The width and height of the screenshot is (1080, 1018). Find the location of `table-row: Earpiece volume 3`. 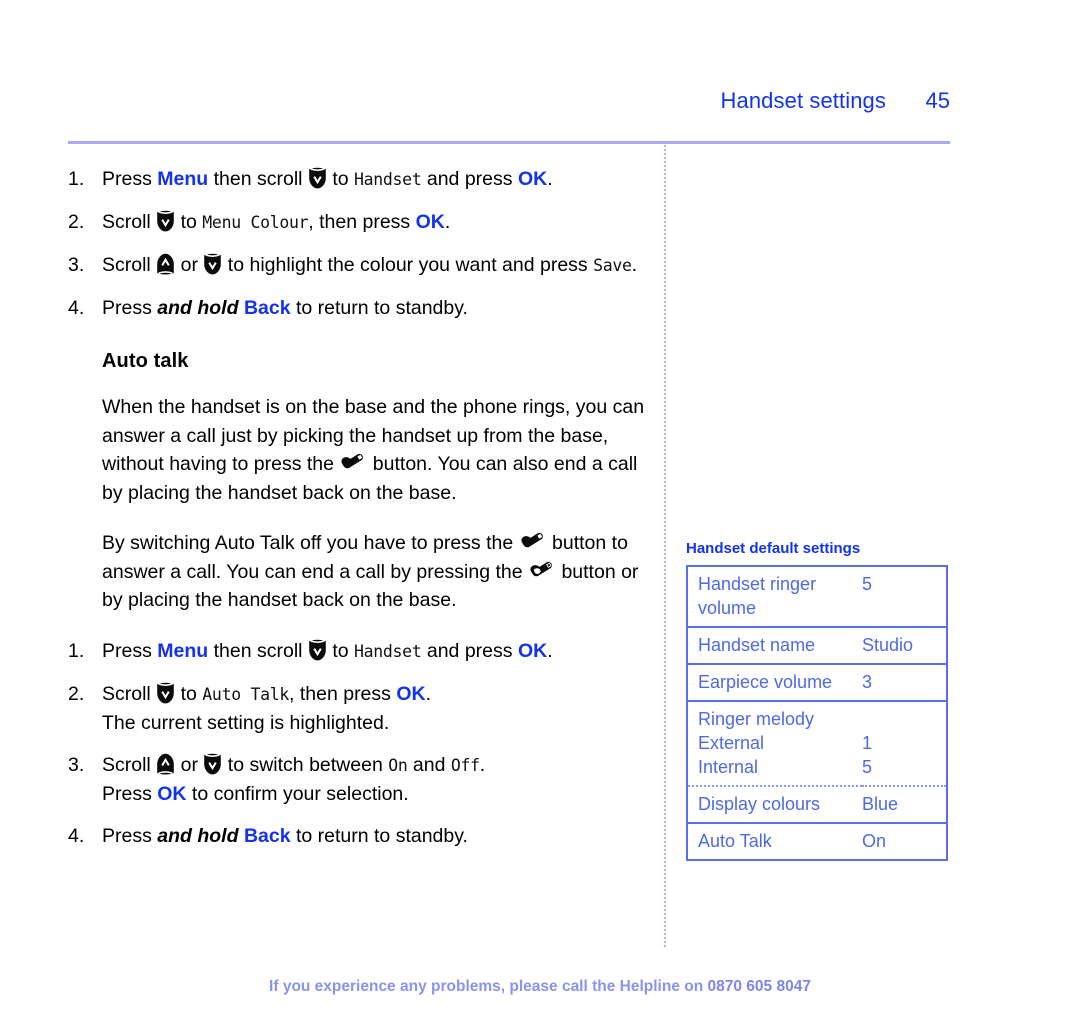

table-row: Earpiece volume 3 is located at coordinates (817, 682).